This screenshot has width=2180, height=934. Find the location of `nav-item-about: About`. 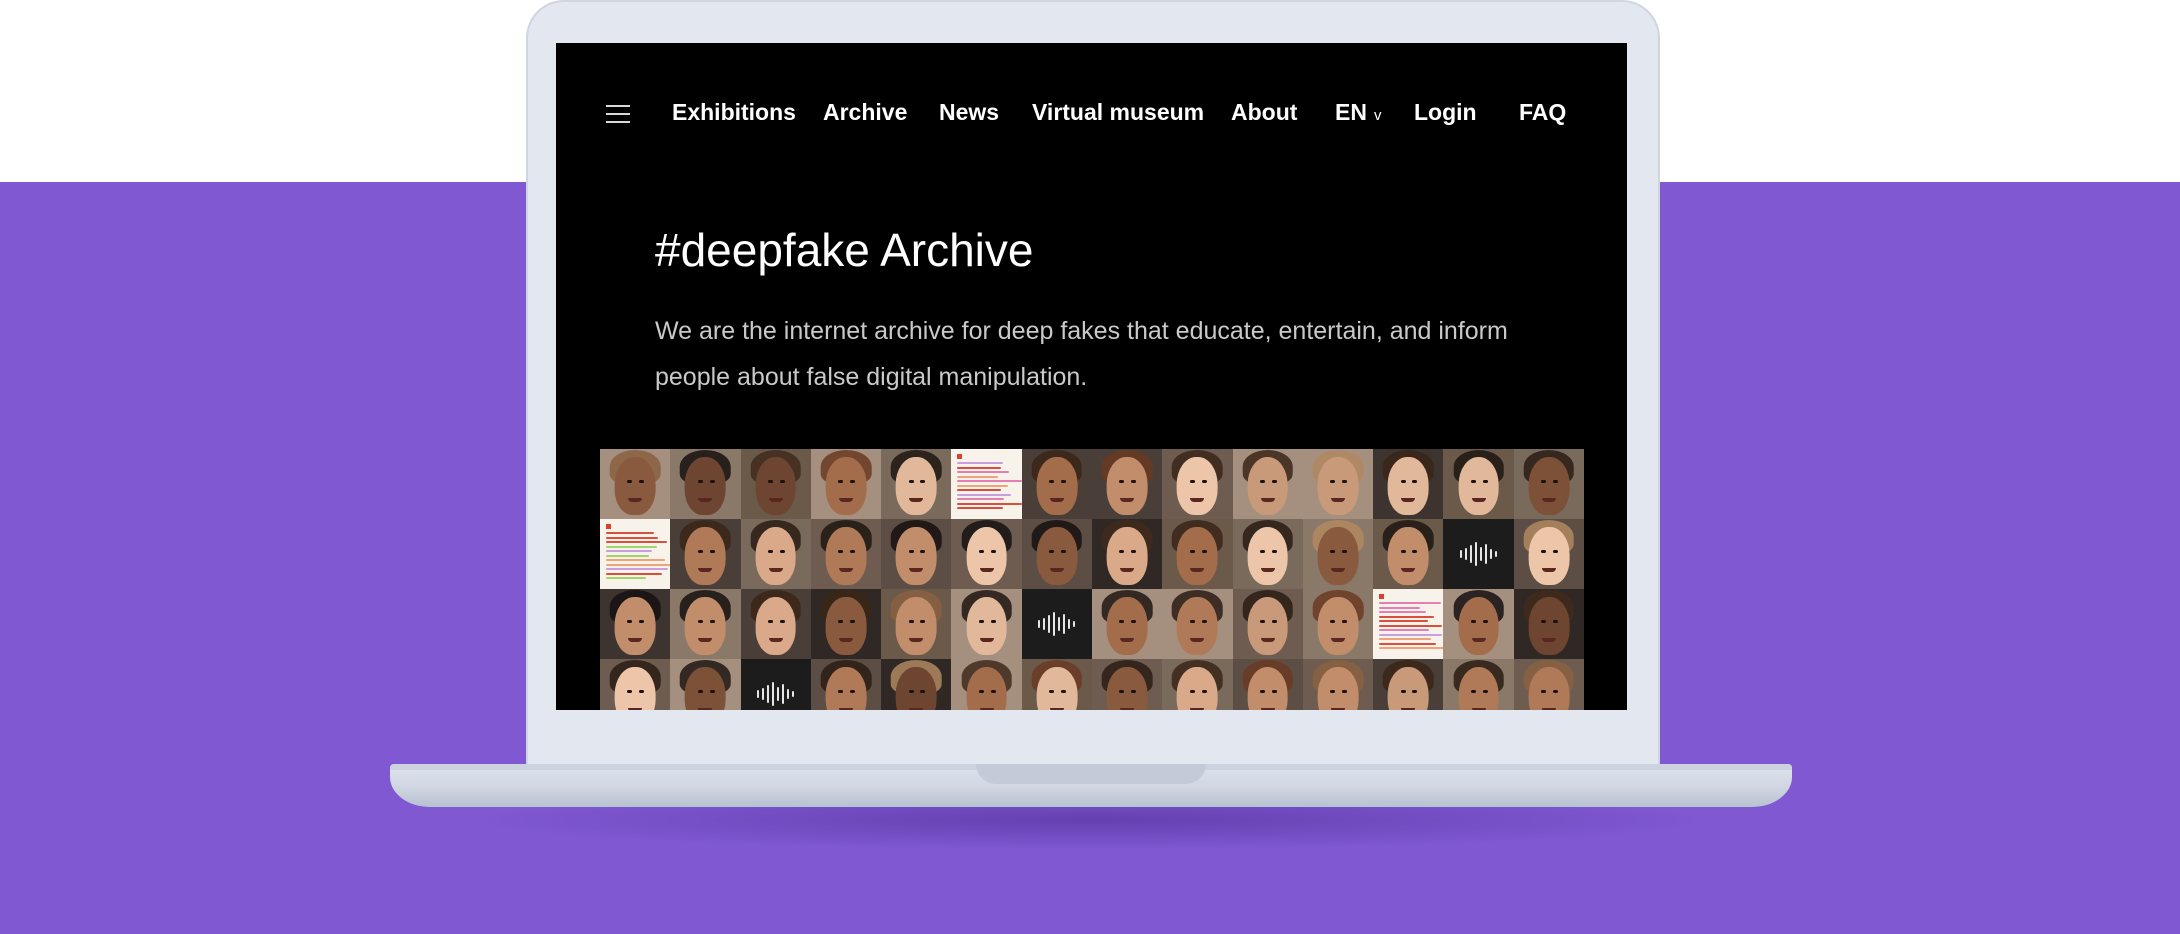

nav-item-about: About is located at coordinates (1264, 112).